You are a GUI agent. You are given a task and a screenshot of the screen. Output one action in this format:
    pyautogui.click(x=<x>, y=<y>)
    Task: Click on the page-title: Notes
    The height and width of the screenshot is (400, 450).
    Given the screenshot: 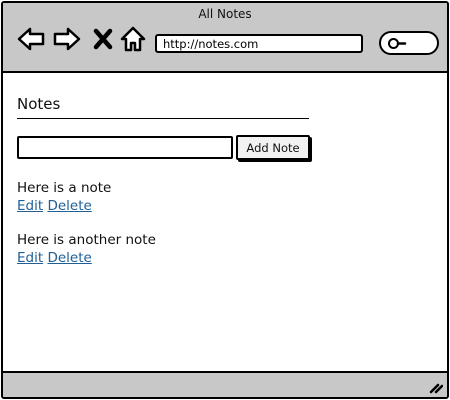 What is the action you would take?
    pyautogui.click(x=39, y=104)
    